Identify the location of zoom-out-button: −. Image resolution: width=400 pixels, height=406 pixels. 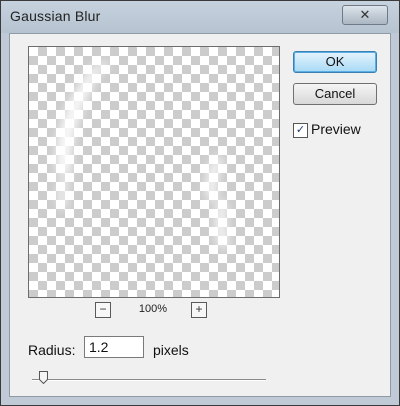
(103, 310).